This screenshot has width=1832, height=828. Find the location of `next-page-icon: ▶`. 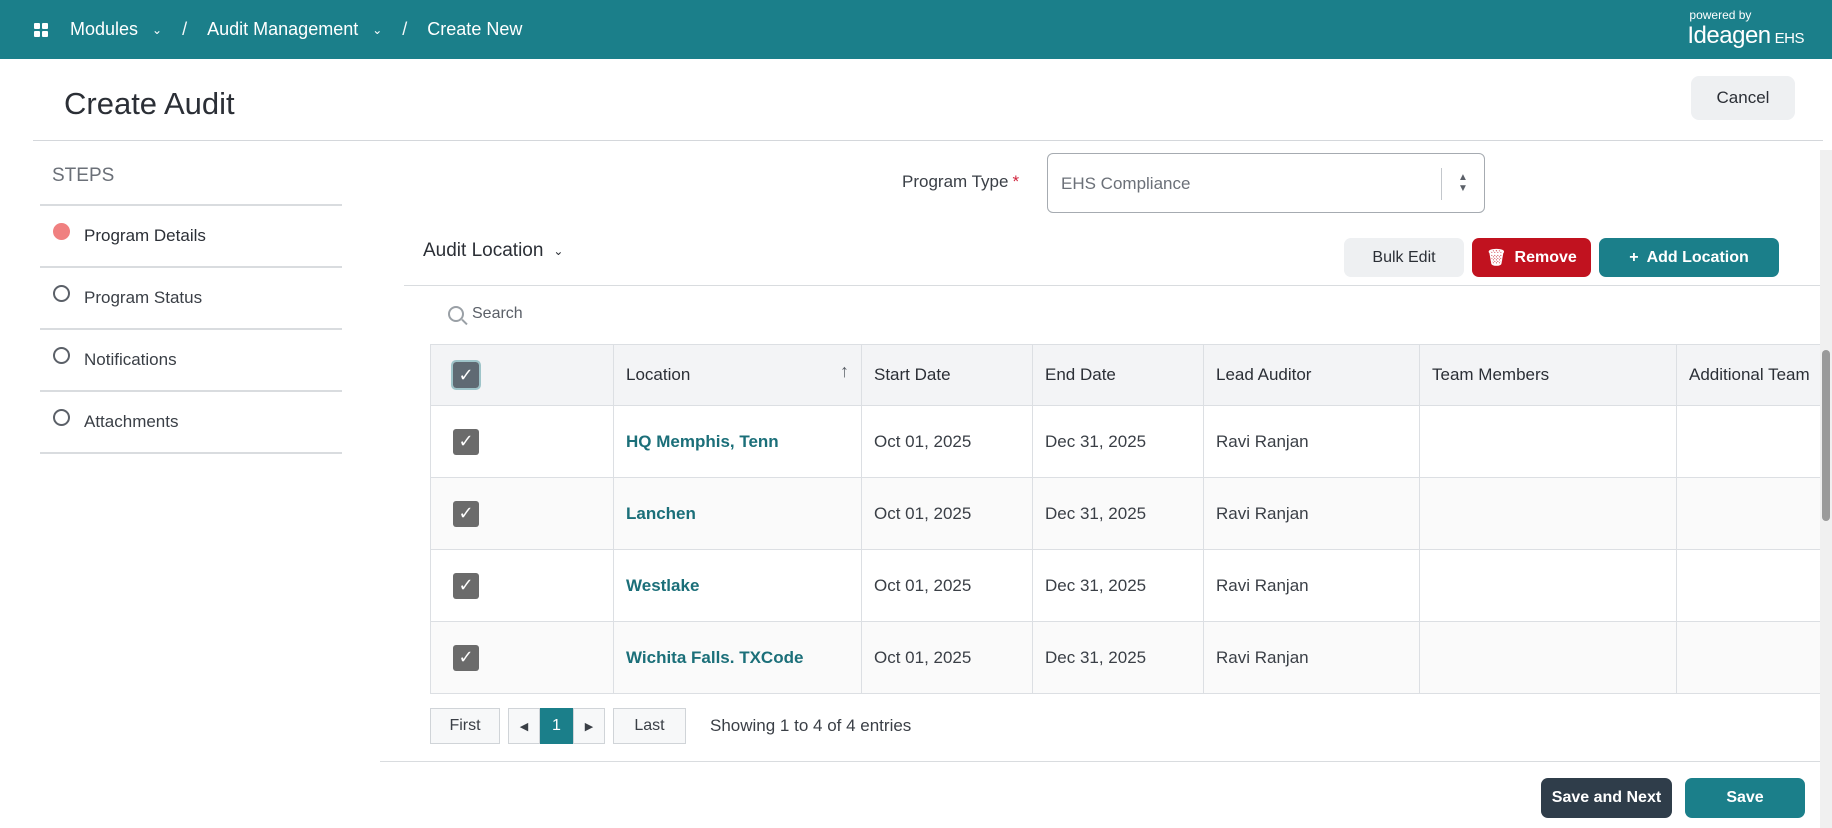

next-page-icon: ▶ is located at coordinates (589, 726).